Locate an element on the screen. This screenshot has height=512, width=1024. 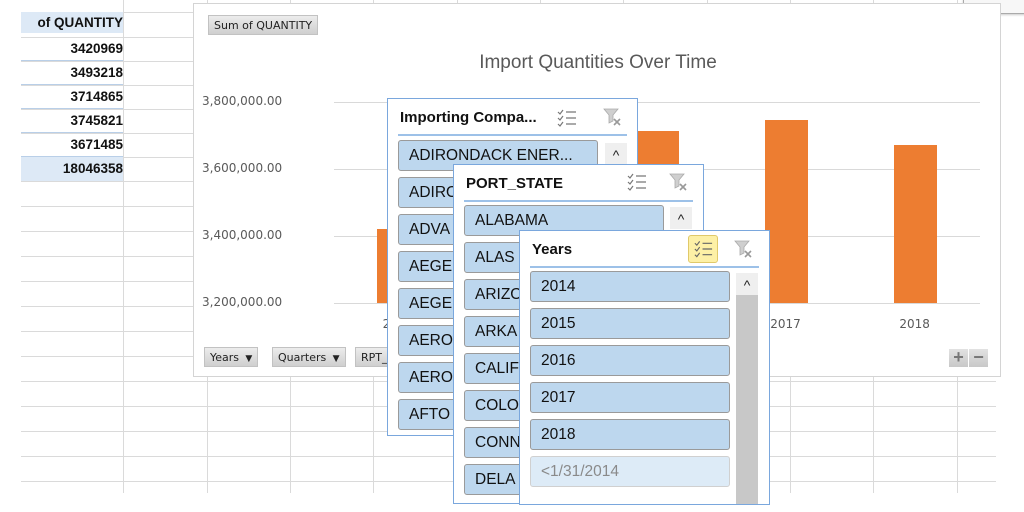
slicer-title: PORT_STATE is located at coordinates (514, 183).